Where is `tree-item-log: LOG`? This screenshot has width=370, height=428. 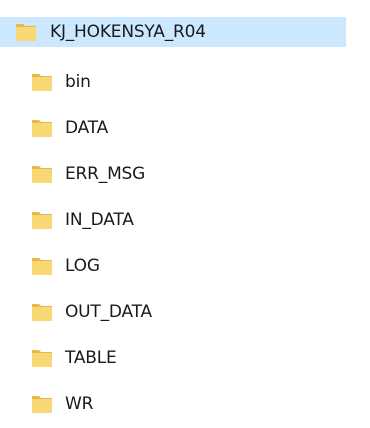
tree-item-log: LOG is located at coordinates (173, 266).